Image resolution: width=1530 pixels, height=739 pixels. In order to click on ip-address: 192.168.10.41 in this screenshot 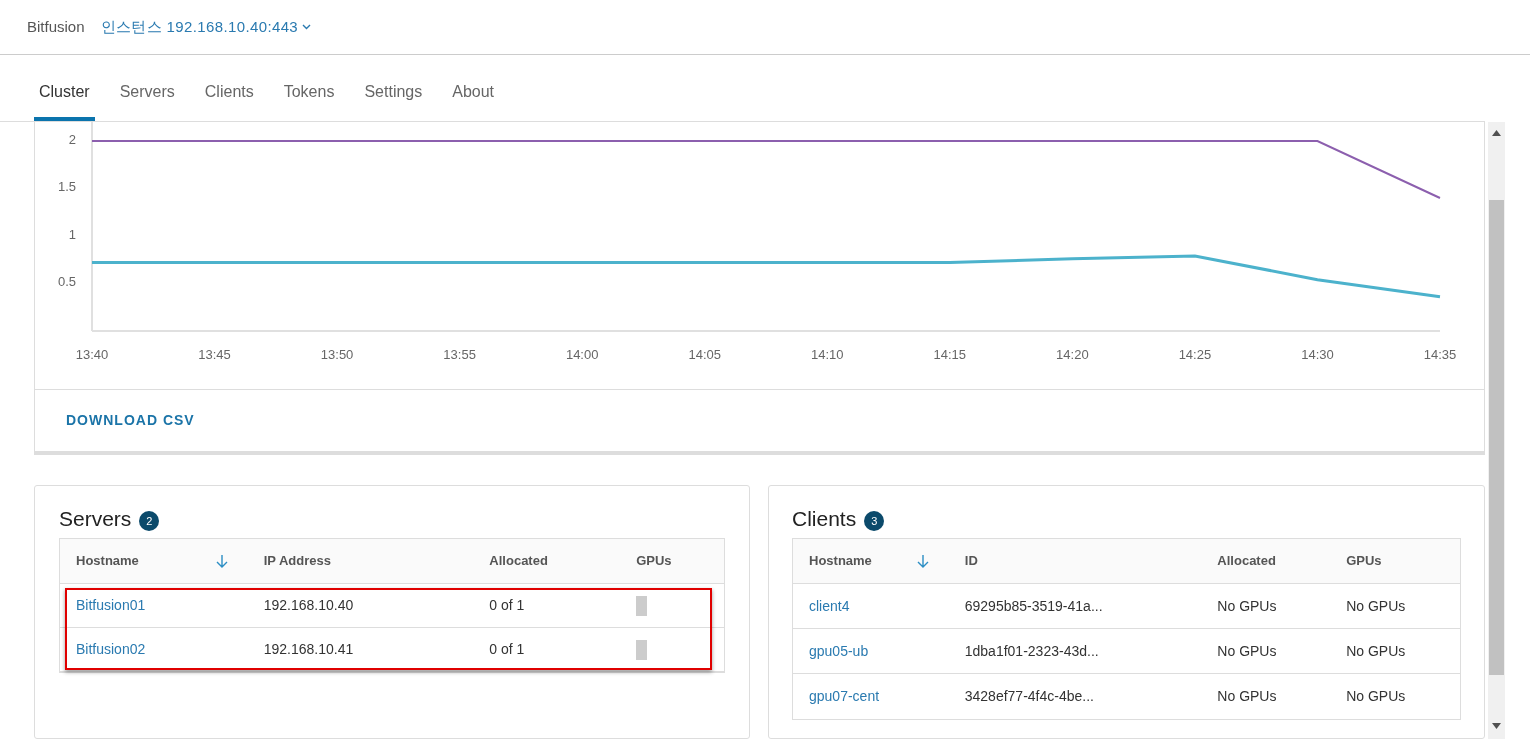, I will do `click(308, 649)`.